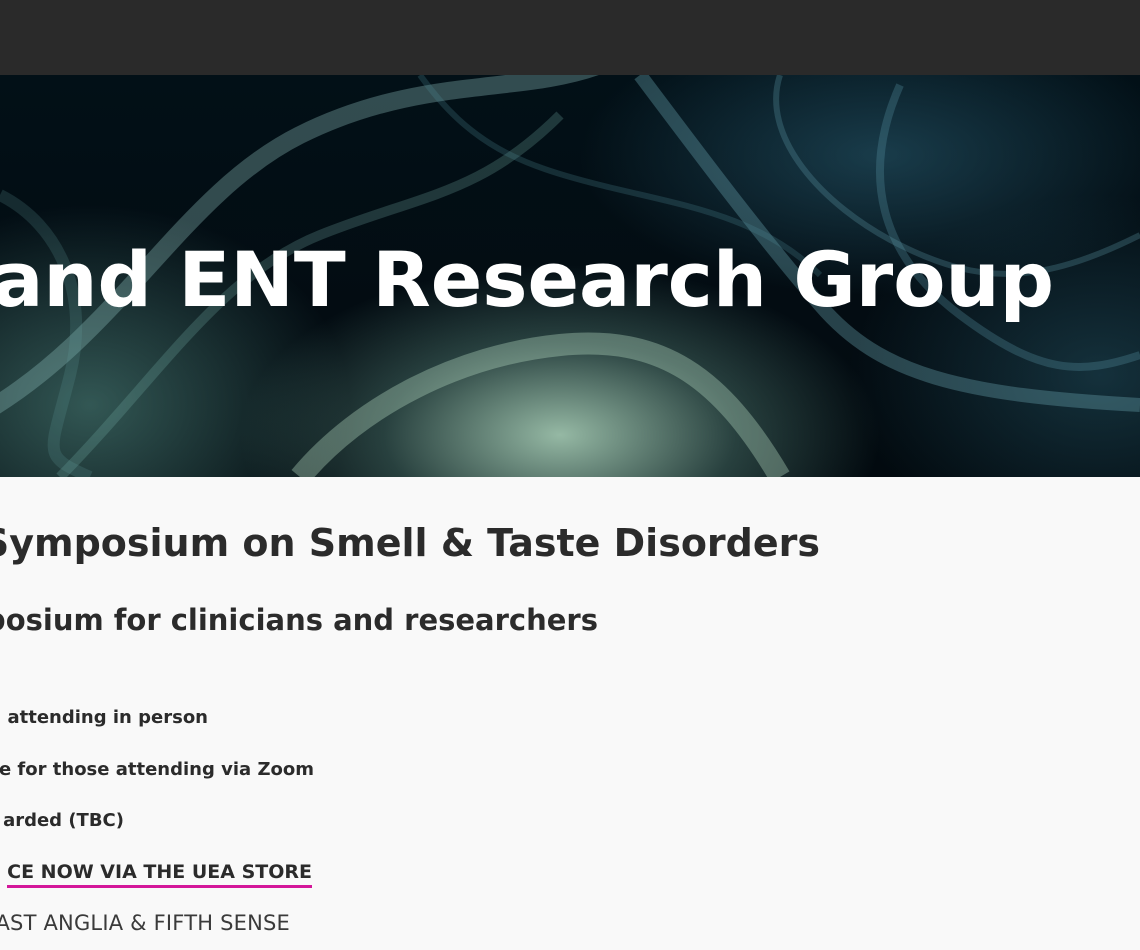 This screenshot has width=1140, height=950. Describe the element at coordinates (299, 620) in the screenshot. I see `event-subheading: mposium for clinicians and researchers` at that location.